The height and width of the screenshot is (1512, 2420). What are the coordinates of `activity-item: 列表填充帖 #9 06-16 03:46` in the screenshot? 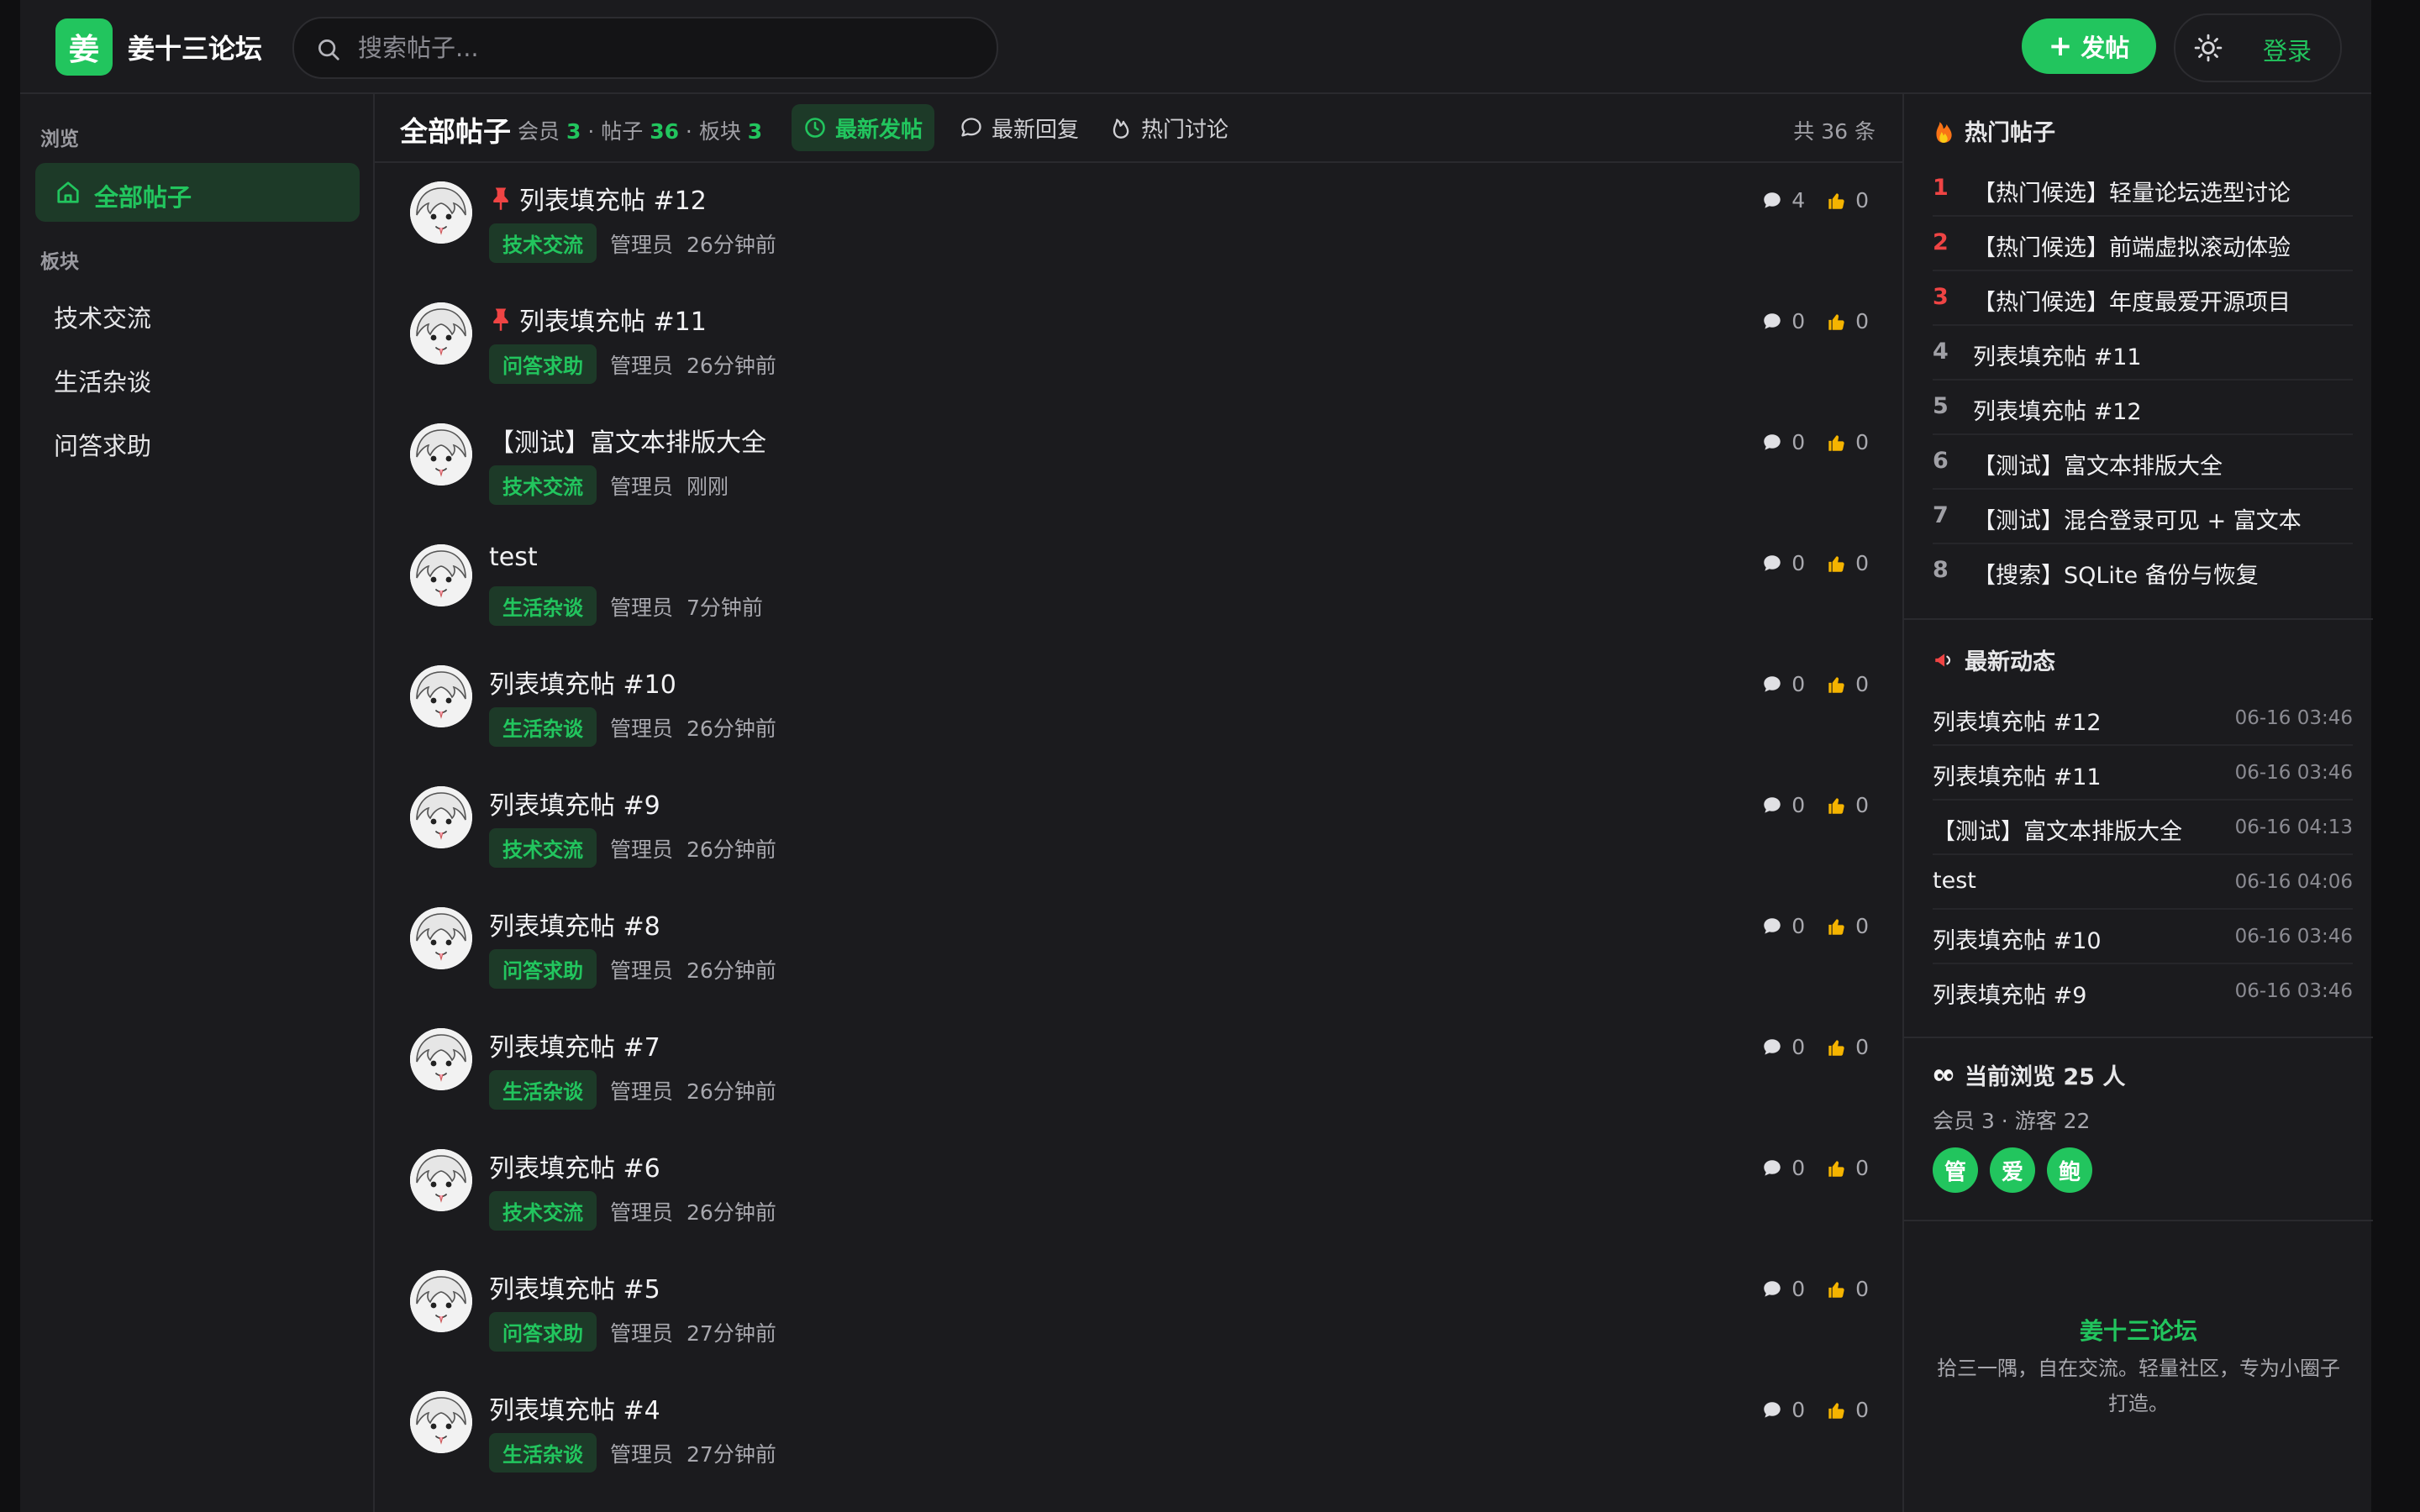 It's located at (2143, 990).